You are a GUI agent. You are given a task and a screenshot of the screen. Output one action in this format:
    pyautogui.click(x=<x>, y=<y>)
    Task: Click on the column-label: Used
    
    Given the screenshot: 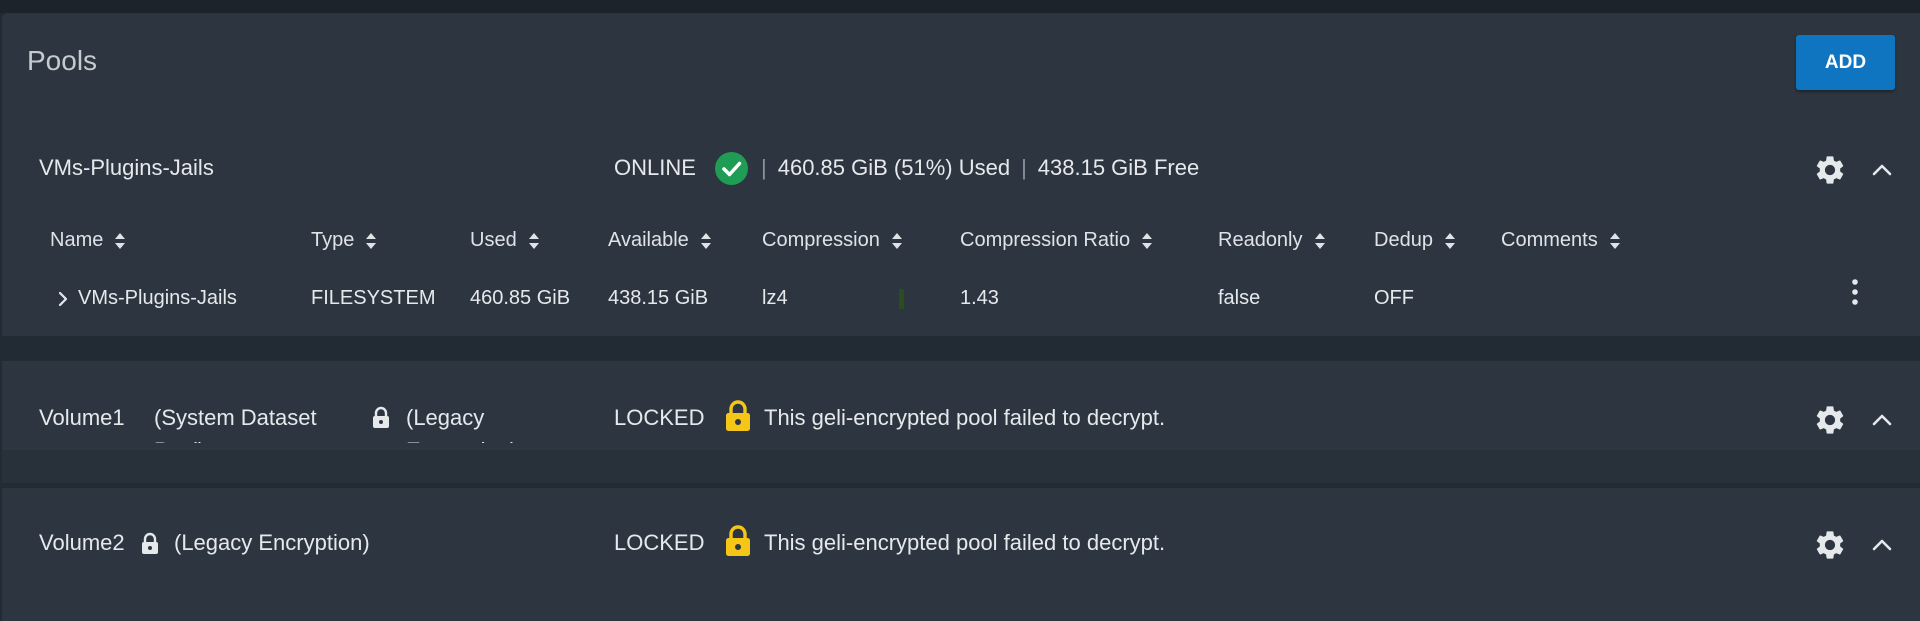 What is the action you would take?
    pyautogui.click(x=493, y=240)
    